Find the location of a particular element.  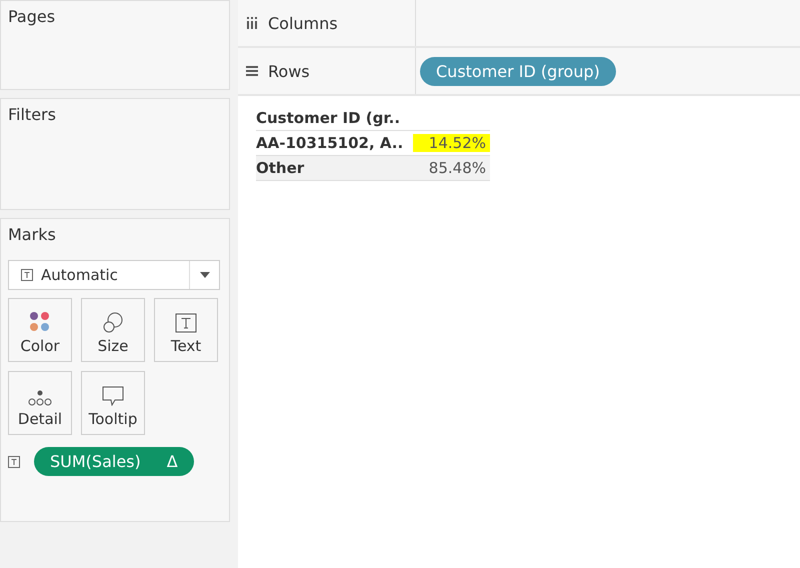

text-button: Text is located at coordinates (186, 330).